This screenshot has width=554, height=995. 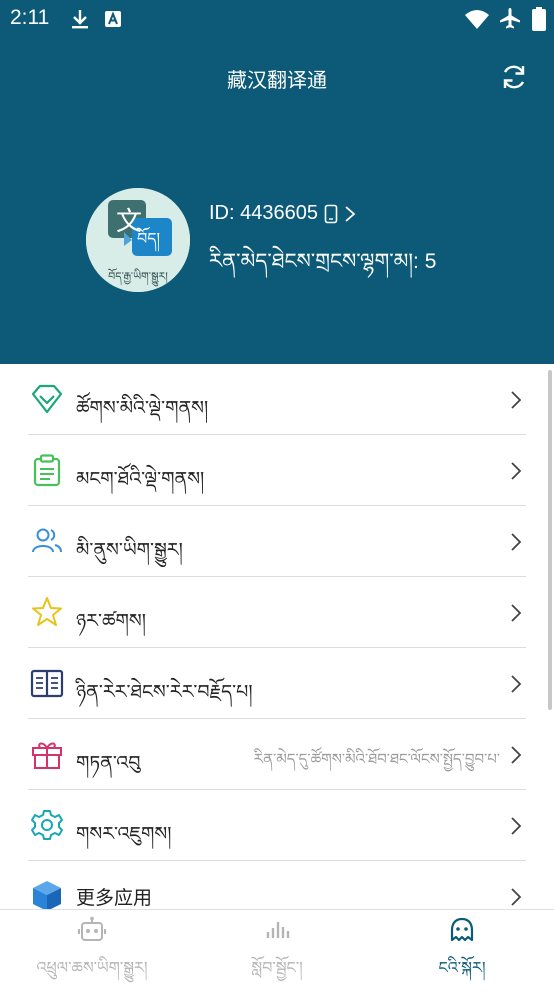 I want to click on tab-study: སློབ་སྦྱོང་།, so click(x=277, y=947).